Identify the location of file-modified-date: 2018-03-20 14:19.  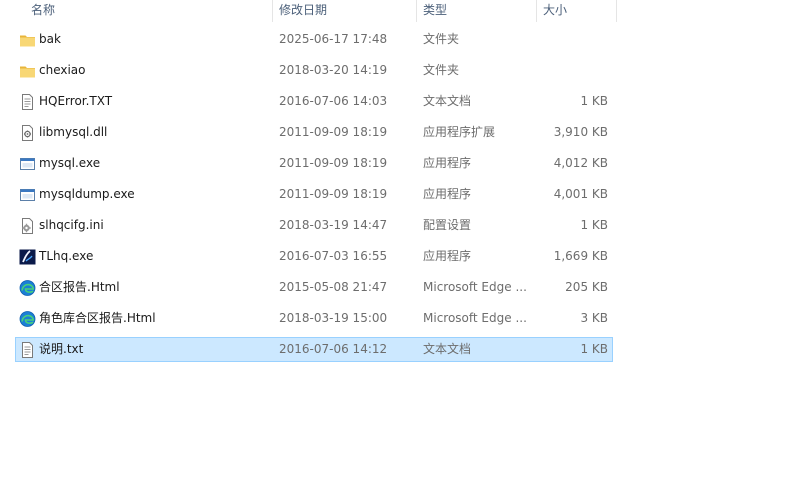
(333, 70).